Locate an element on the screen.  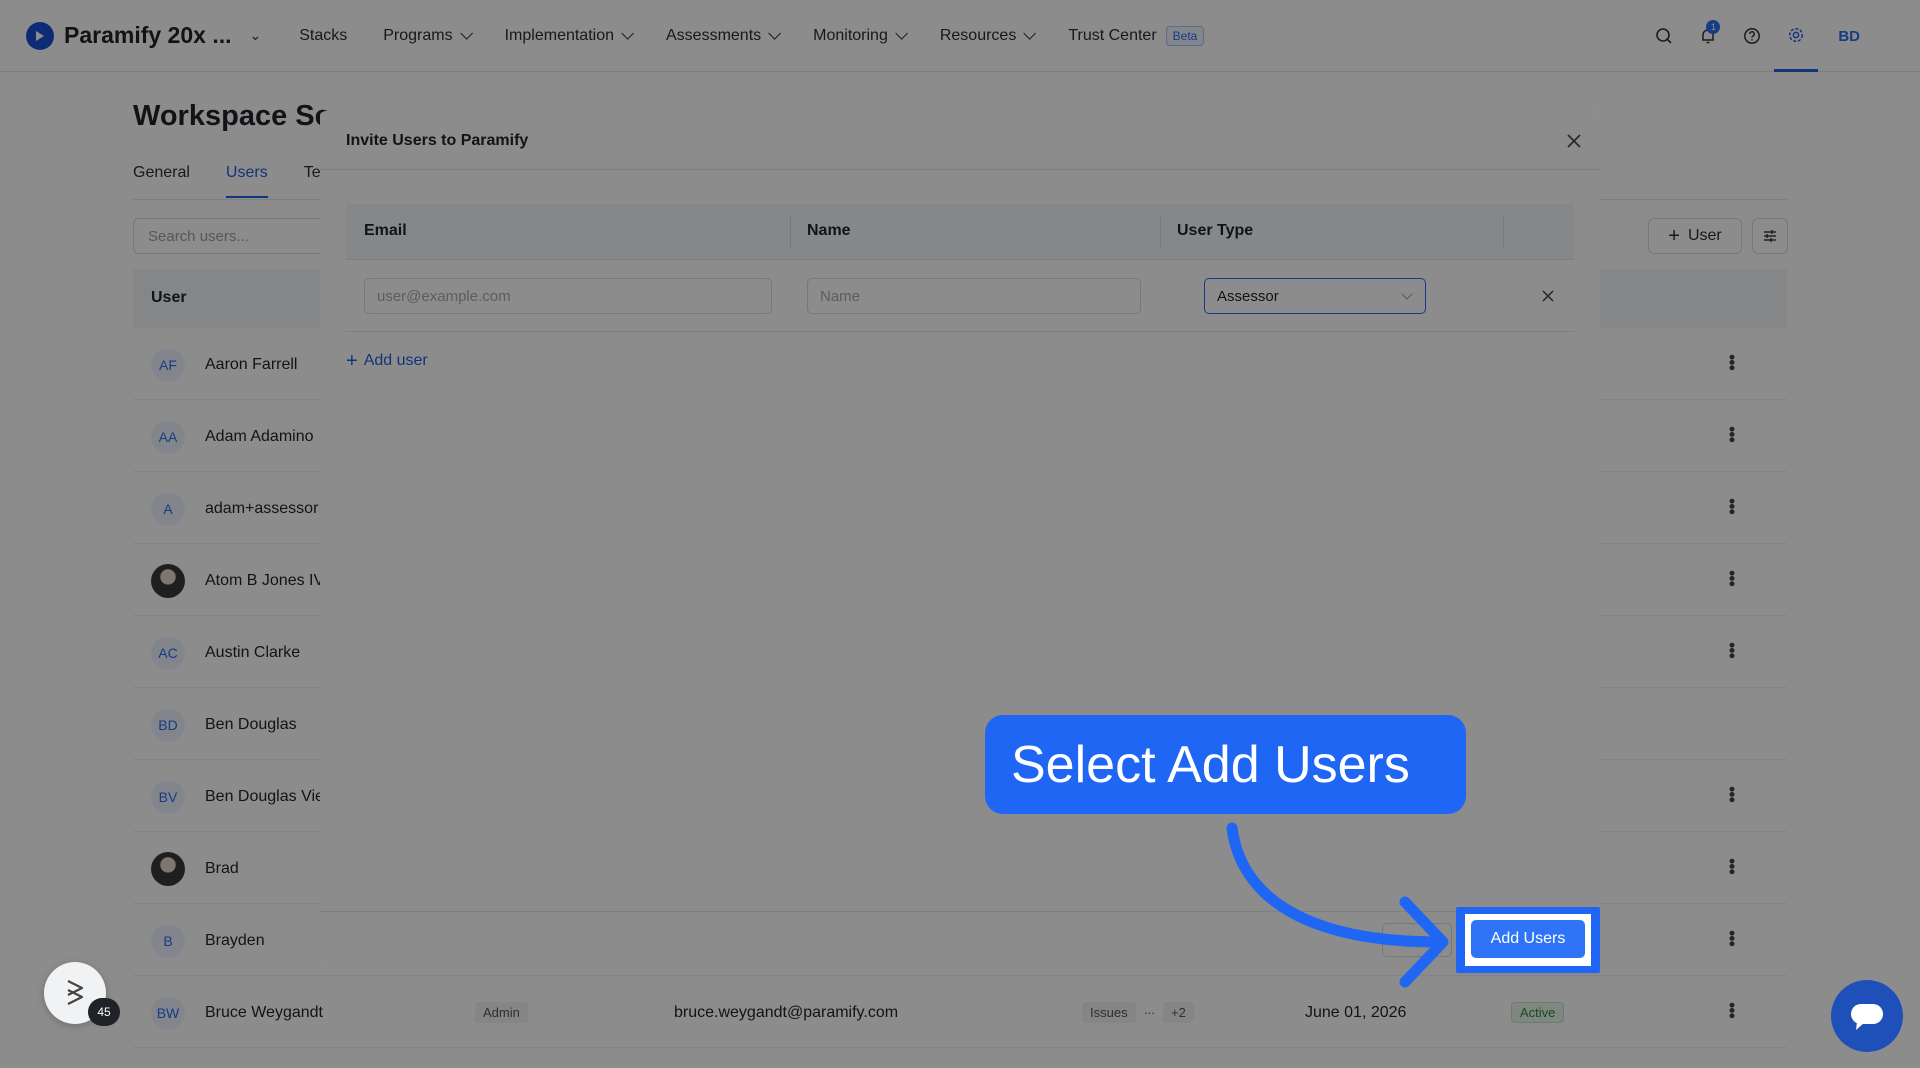
tutorial-callout: Select Add Users is located at coordinates (1225, 764).